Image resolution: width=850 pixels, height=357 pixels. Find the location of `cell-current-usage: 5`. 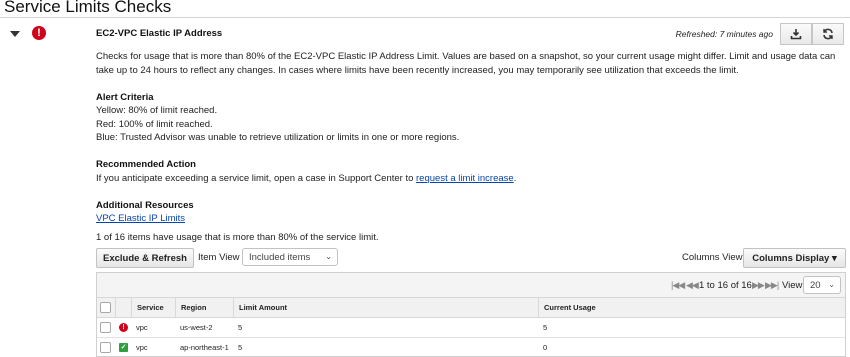

cell-current-usage: 5 is located at coordinates (545, 327).